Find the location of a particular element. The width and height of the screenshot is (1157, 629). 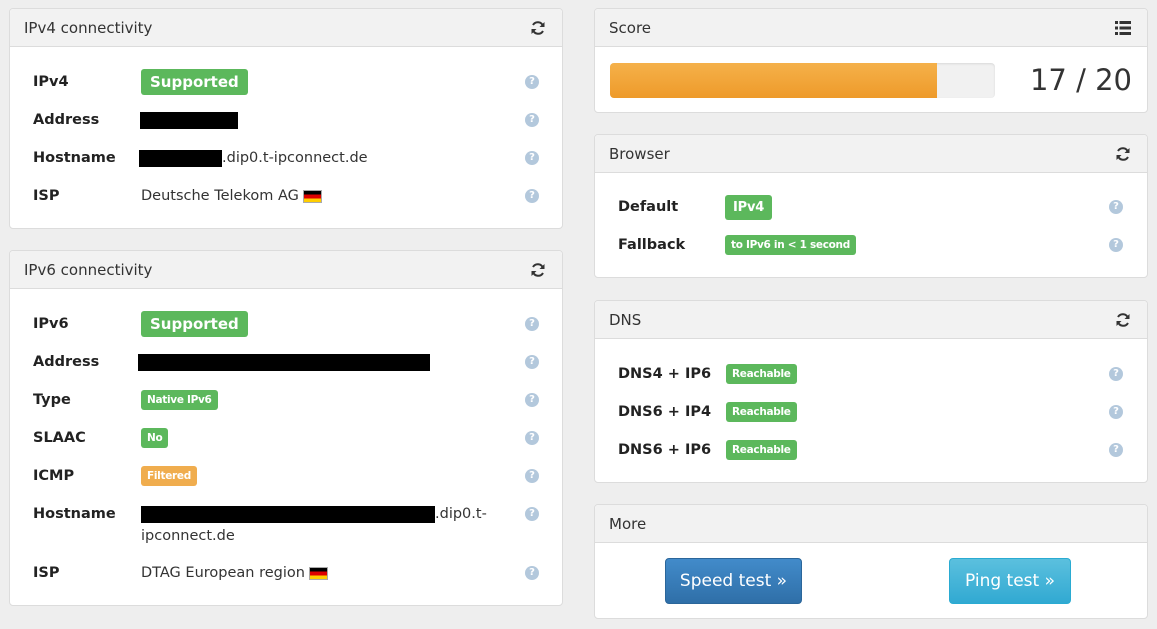

dns-panel-heading: DNS is located at coordinates (871, 320).